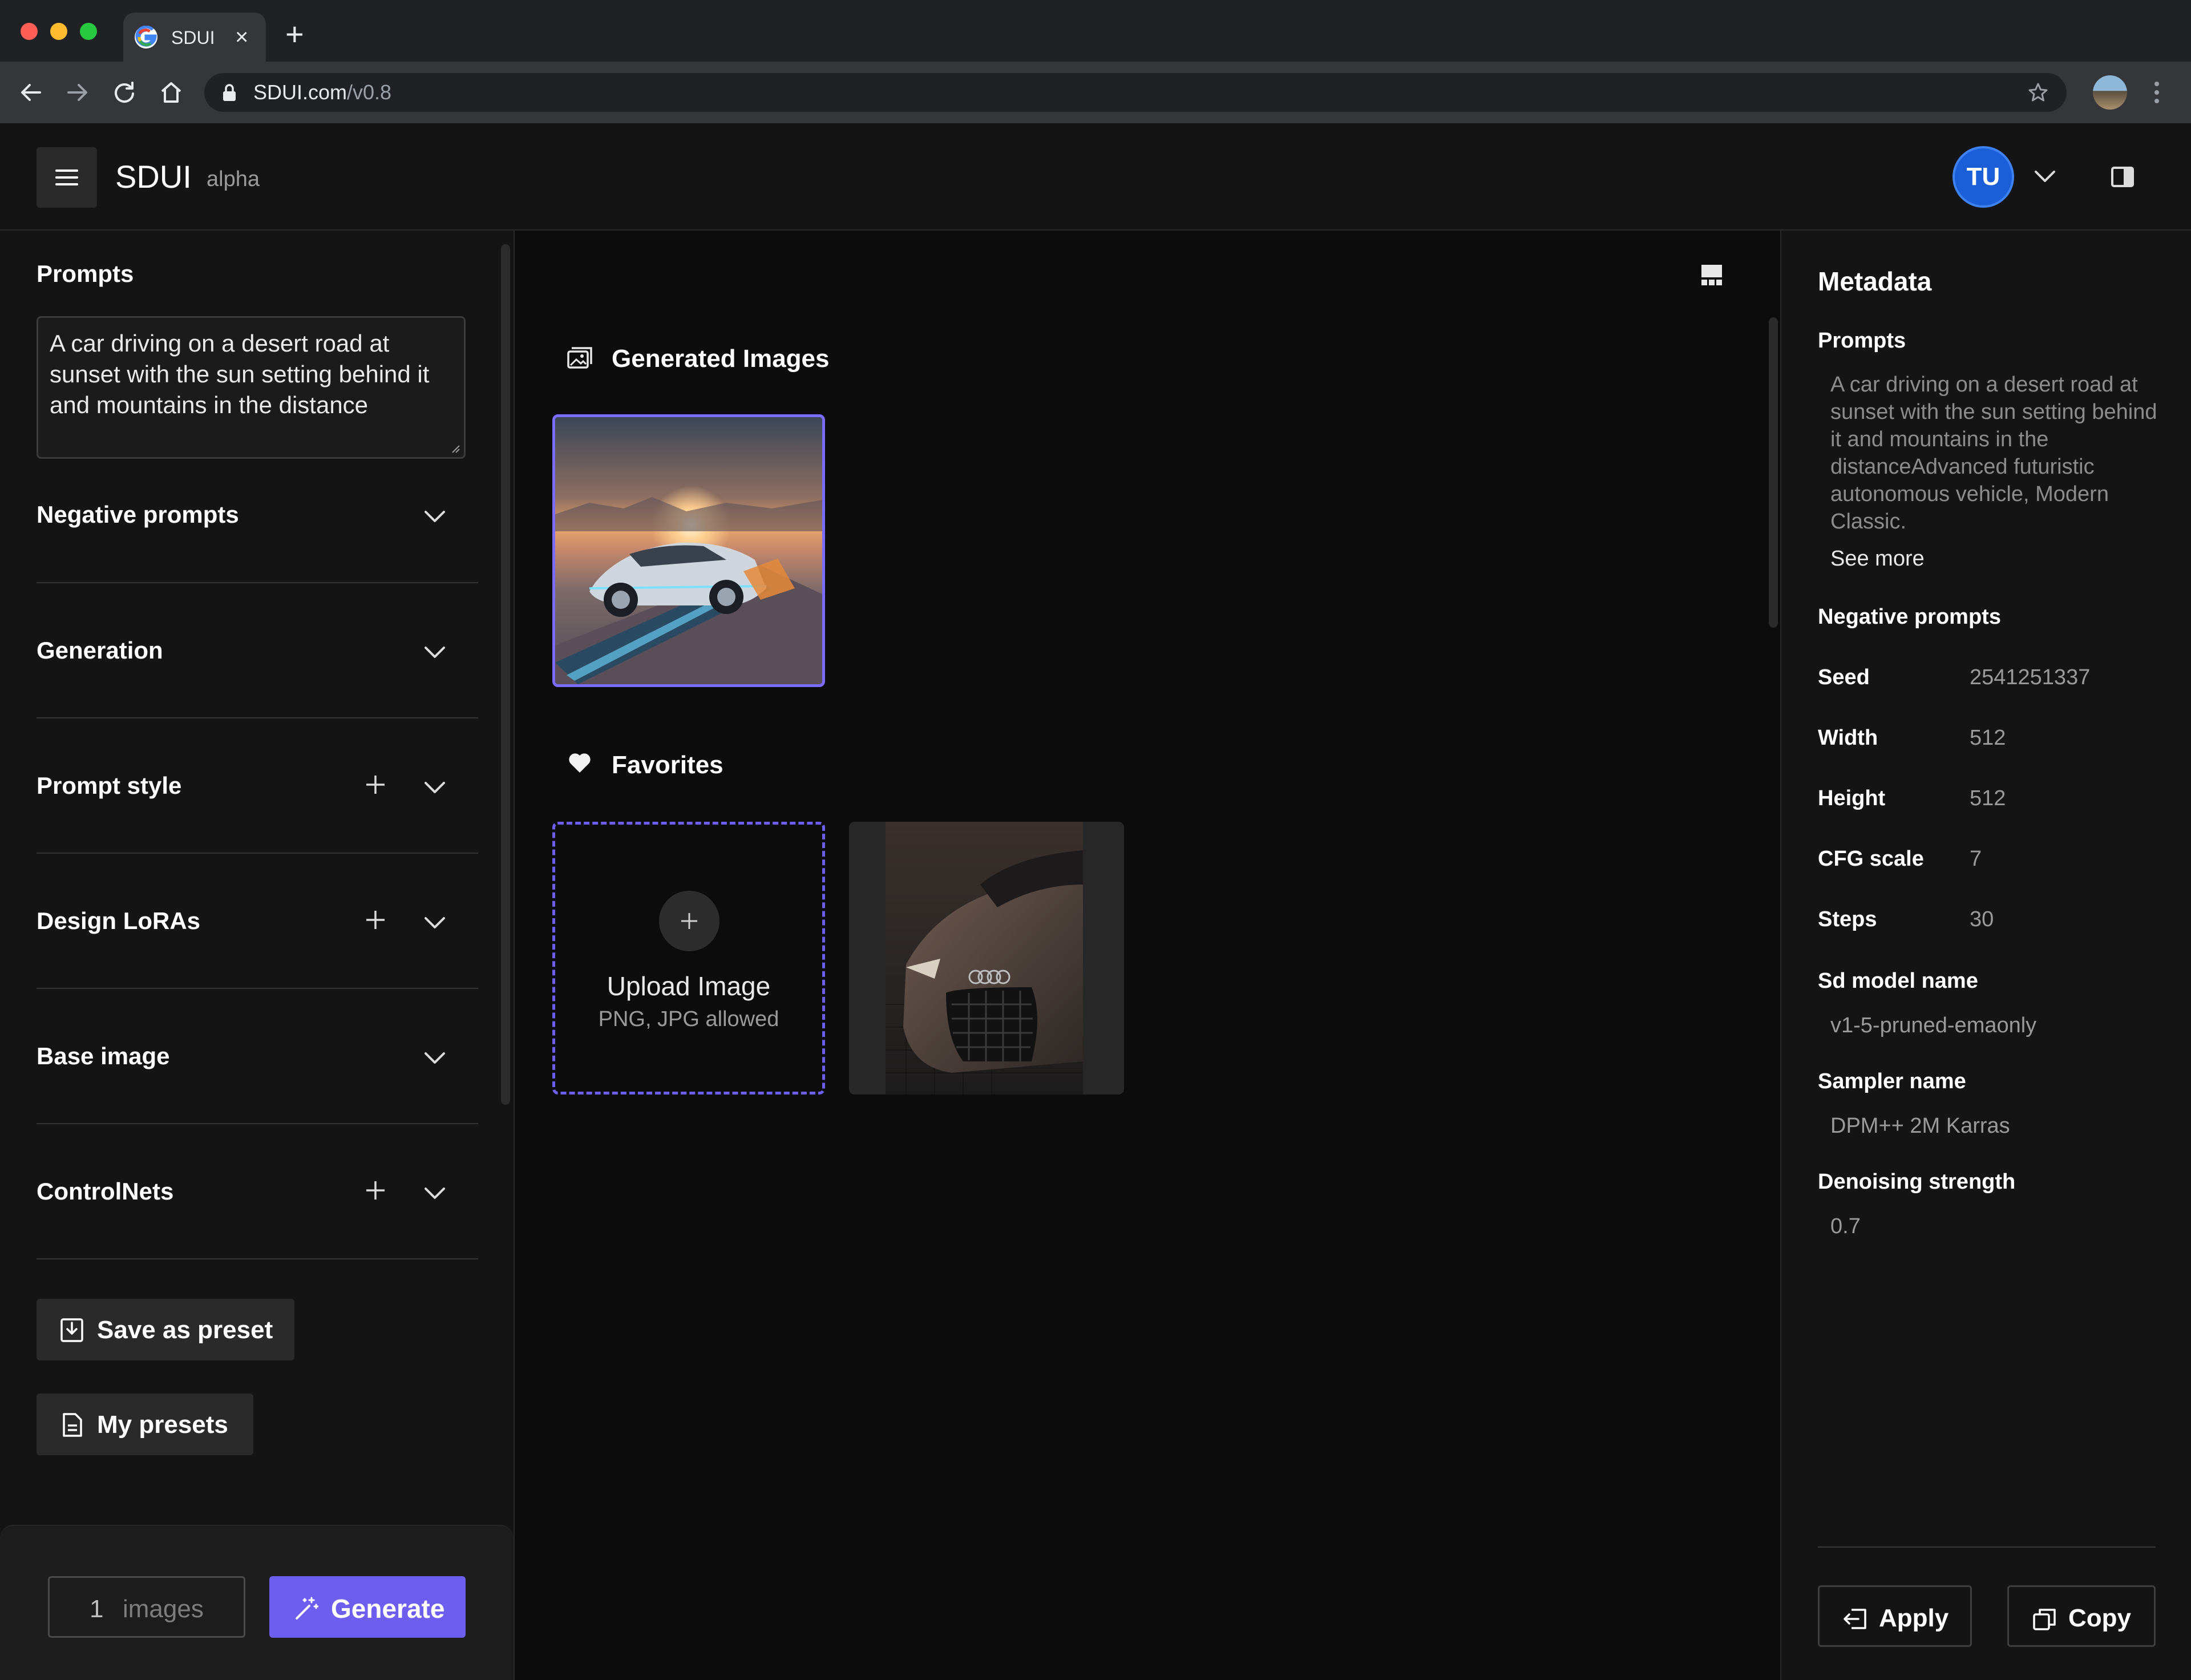 This screenshot has width=2191, height=1680. What do you see at coordinates (257, 1191) in the screenshot?
I see `accordion-controlnets: ControlNets` at bounding box center [257, 1191].